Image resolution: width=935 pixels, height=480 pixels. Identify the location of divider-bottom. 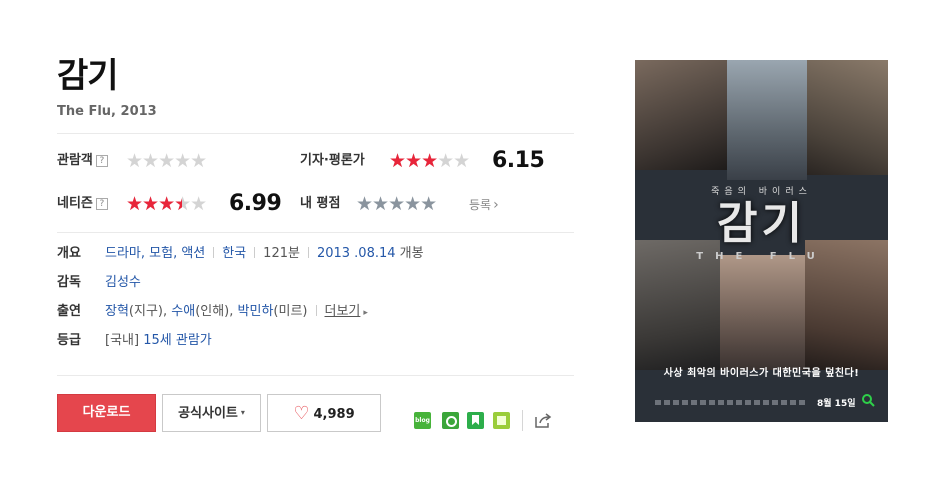
(315, 375).